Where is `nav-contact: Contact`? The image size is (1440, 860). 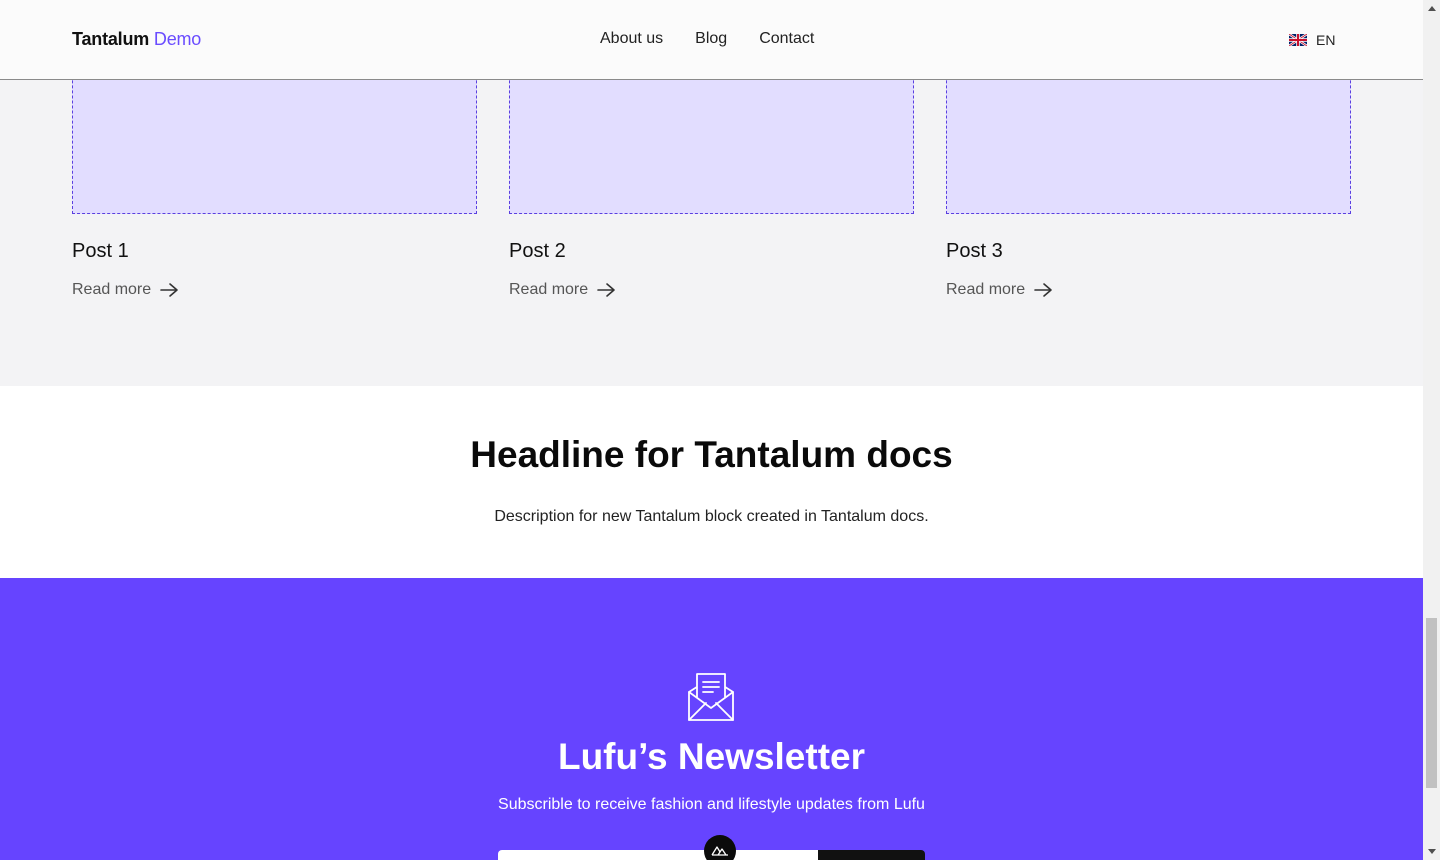 nav-contact: Contact is located at coordinates (786, 39).